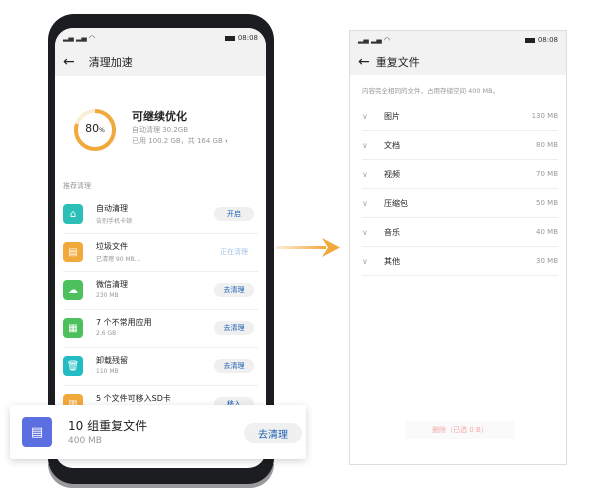 The width and height of the screenshot is (605, 500). I want to click on chevron-right-icon: ›, so click(226, 141).